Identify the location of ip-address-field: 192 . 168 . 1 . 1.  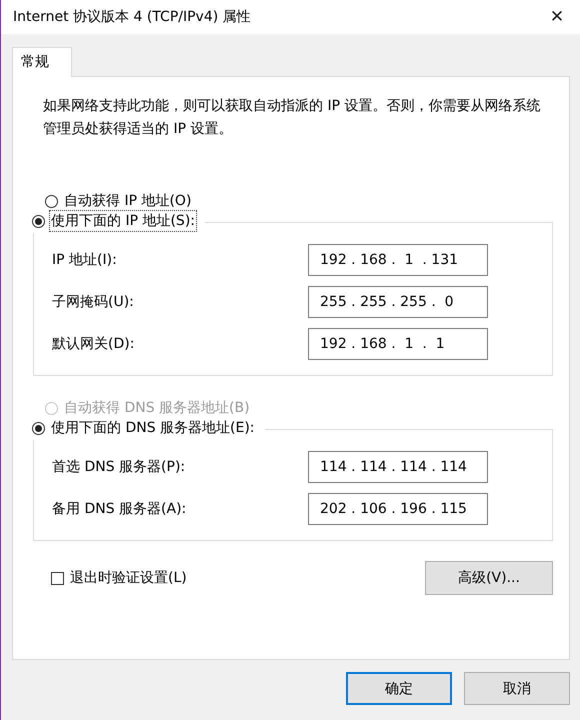
(398, 344).